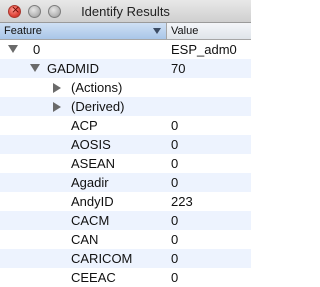 This screenshot has width=320, height=287. I want to click on window-title: Identify Results, so click(125, 11).